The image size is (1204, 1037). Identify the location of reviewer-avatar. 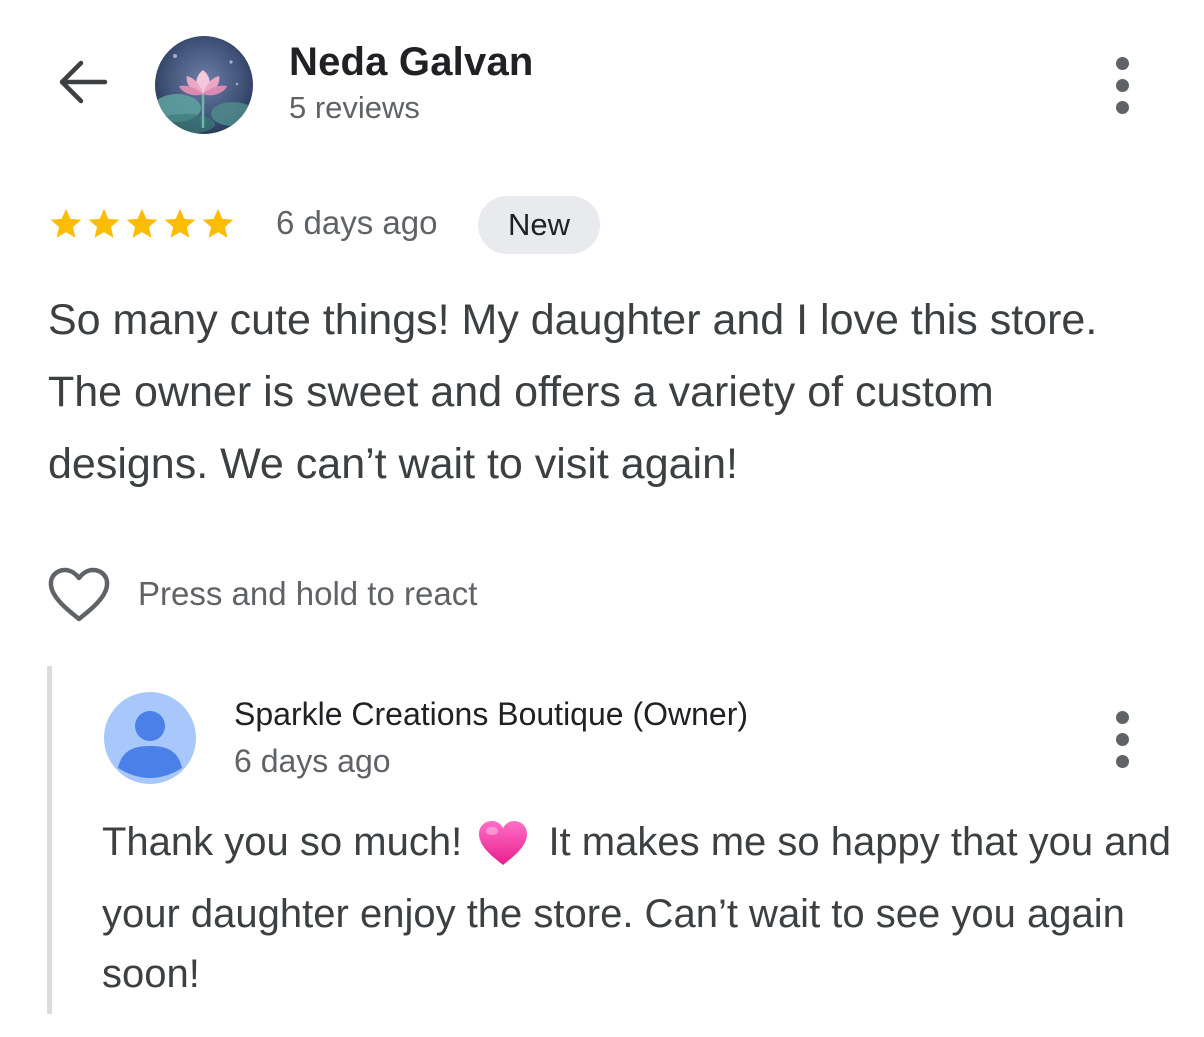
(204, 85).